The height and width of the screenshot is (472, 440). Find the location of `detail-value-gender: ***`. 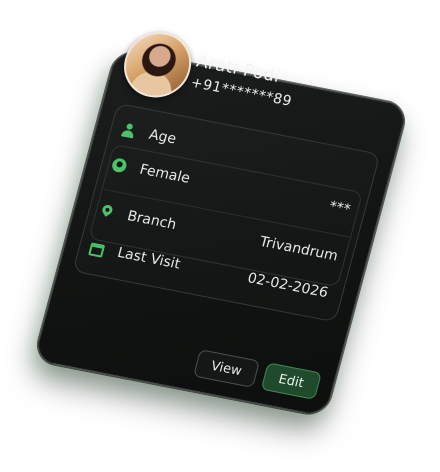

detail-value-gender: *** is located at coordinates (340, 208).